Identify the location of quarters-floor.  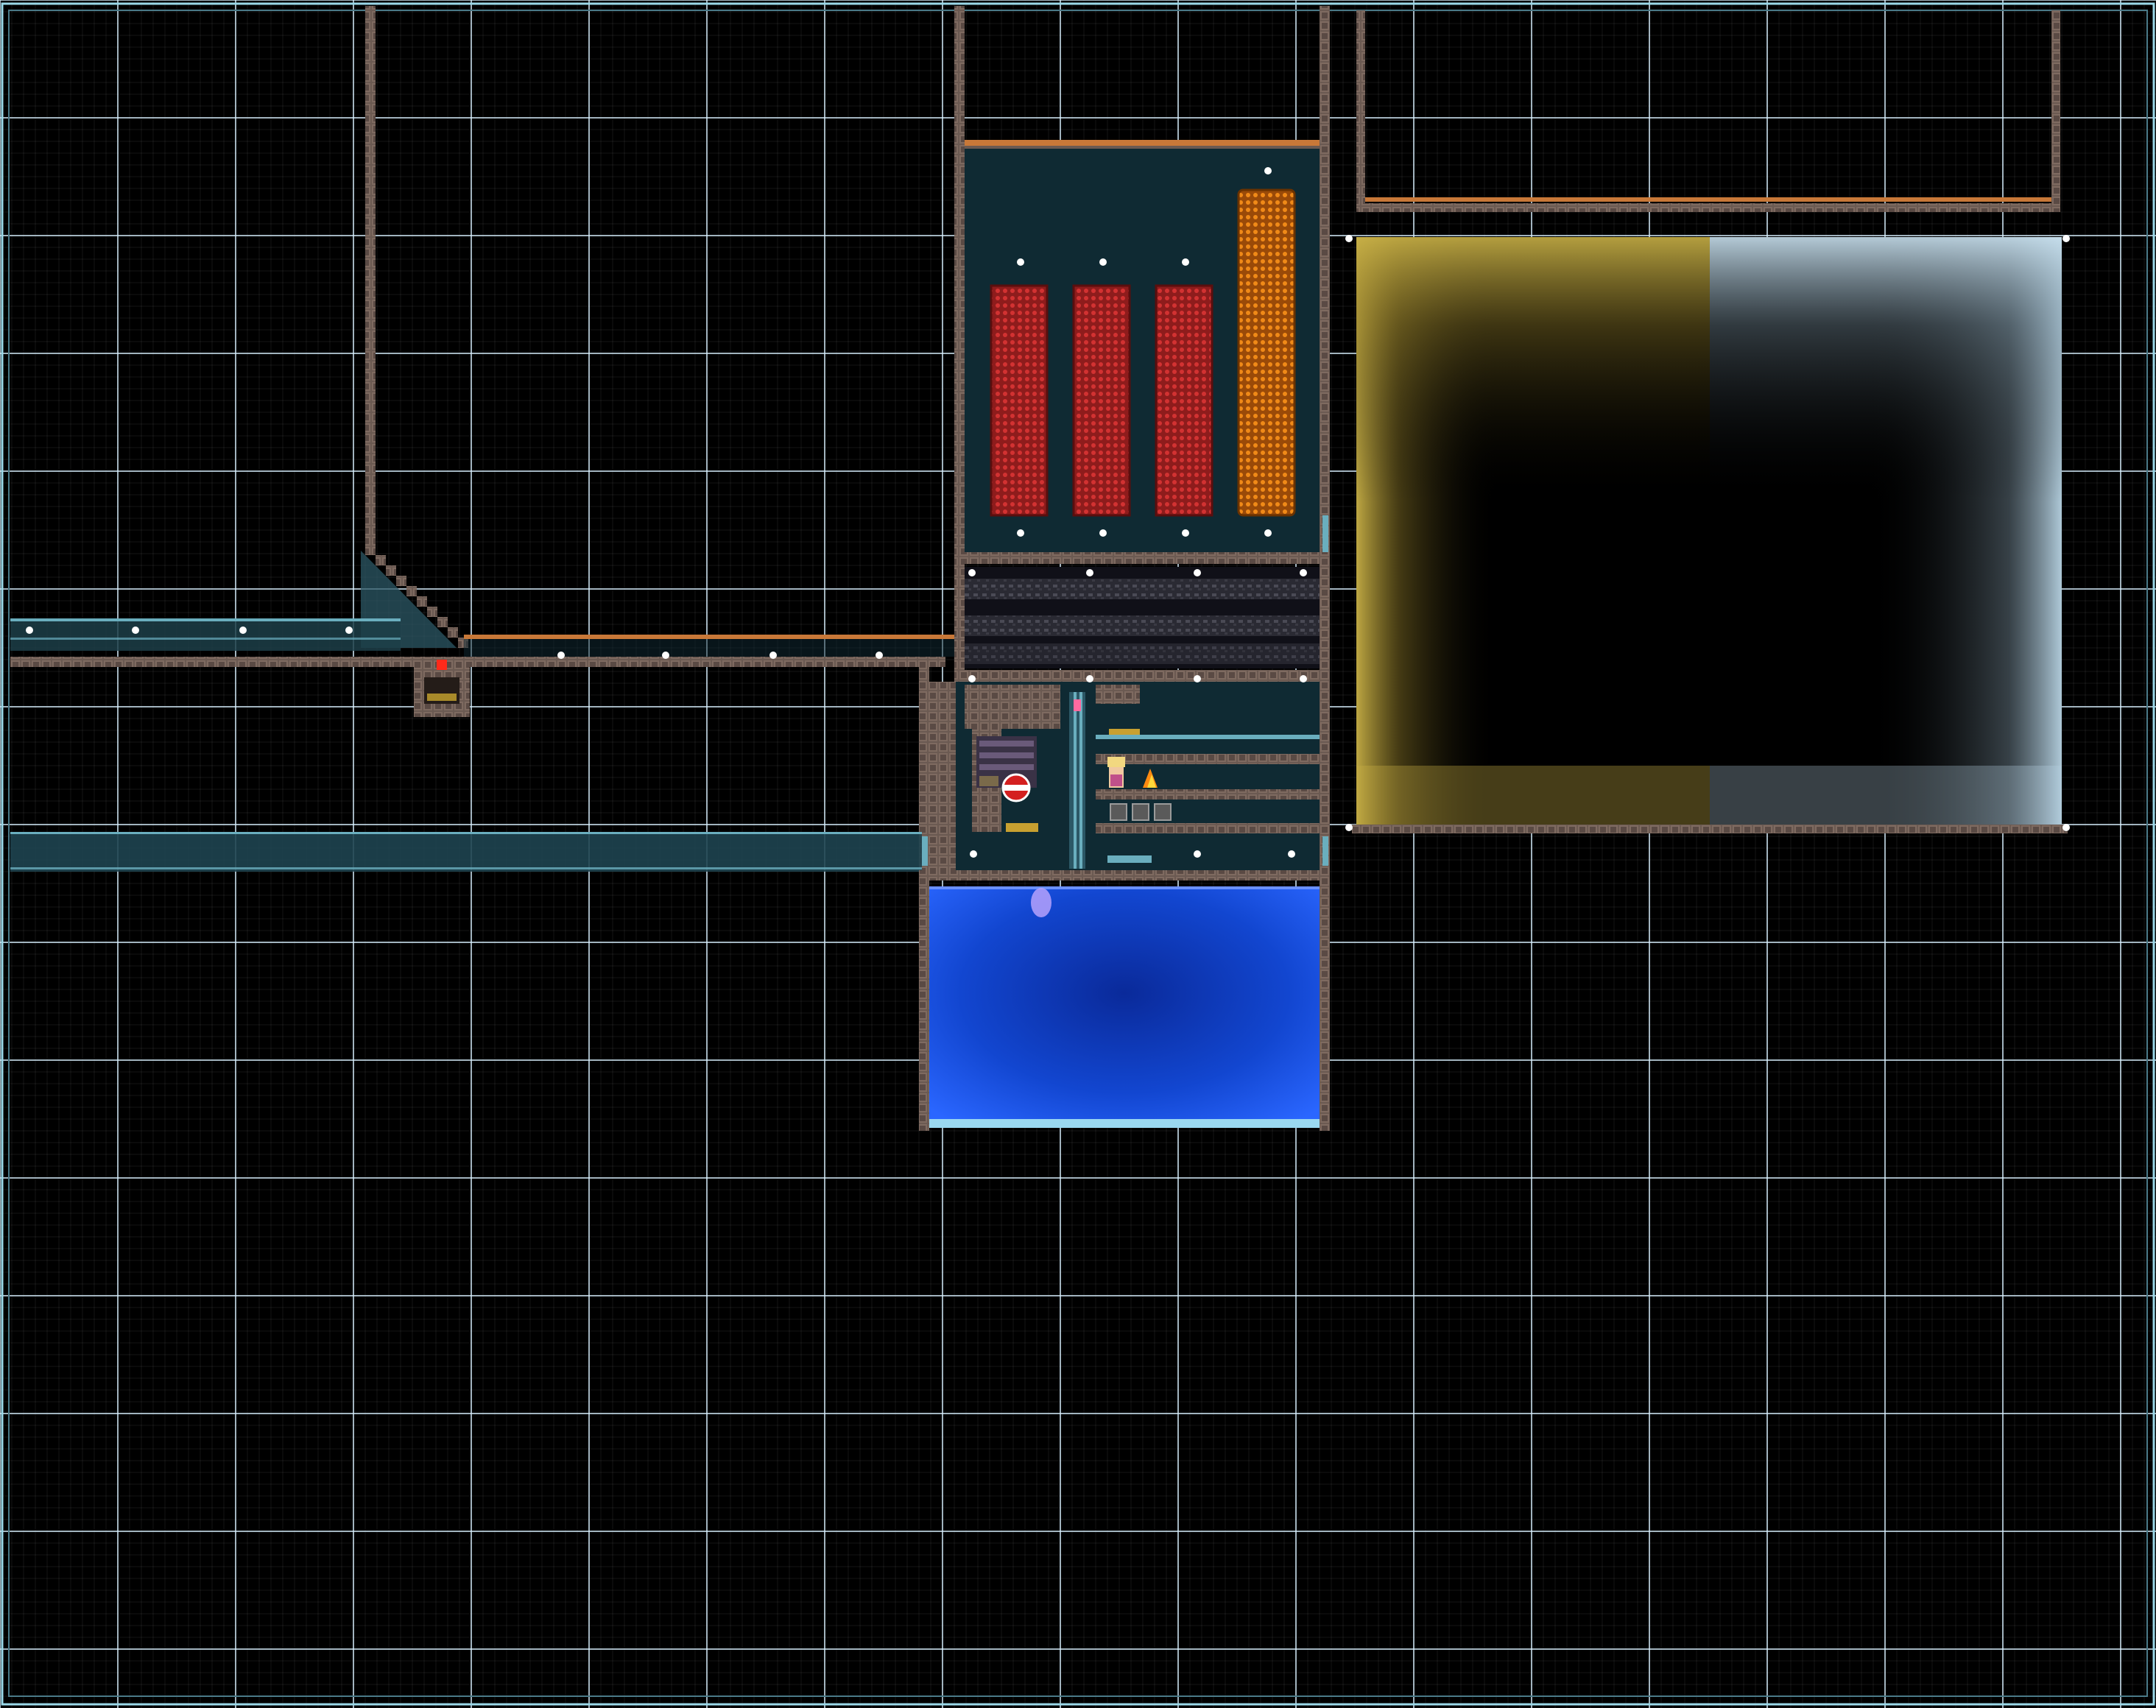
(1124, 875).